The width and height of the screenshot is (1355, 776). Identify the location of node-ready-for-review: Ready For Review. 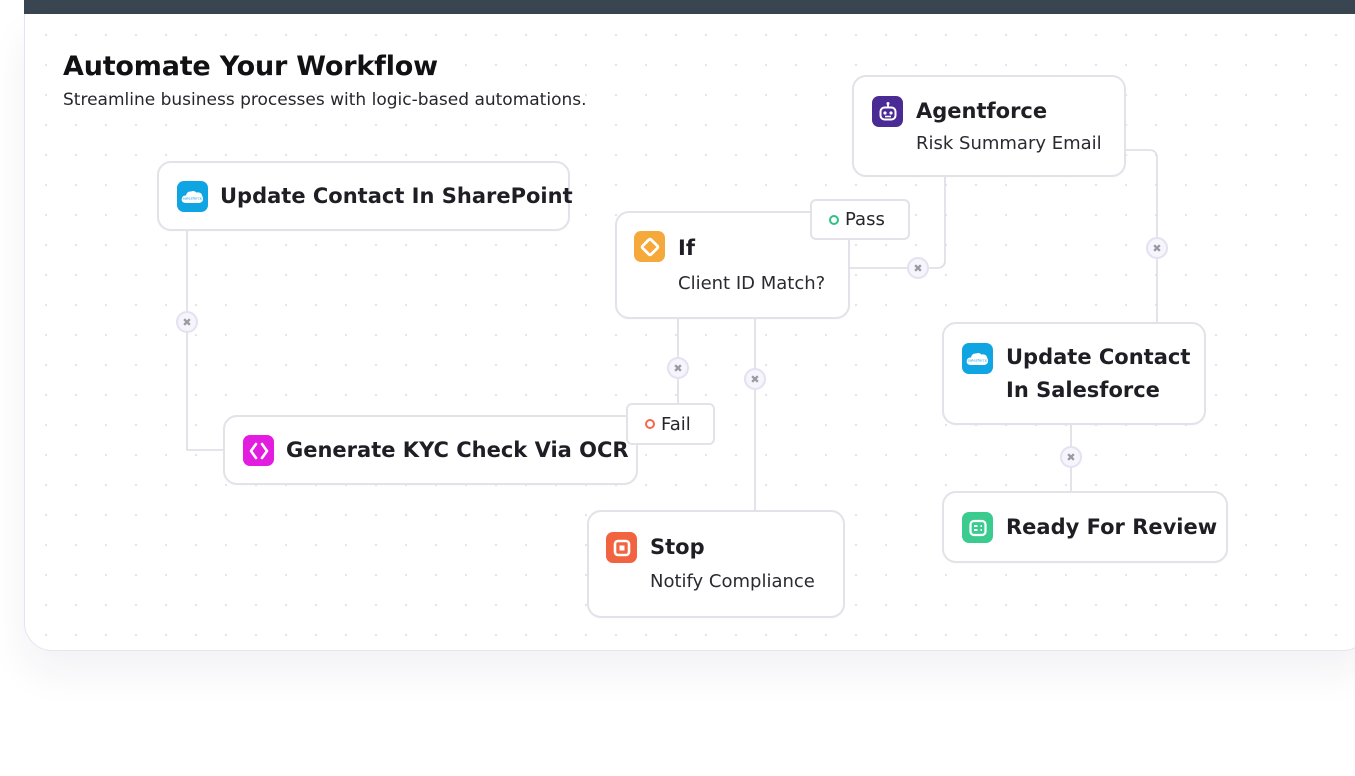
(1085, 527).